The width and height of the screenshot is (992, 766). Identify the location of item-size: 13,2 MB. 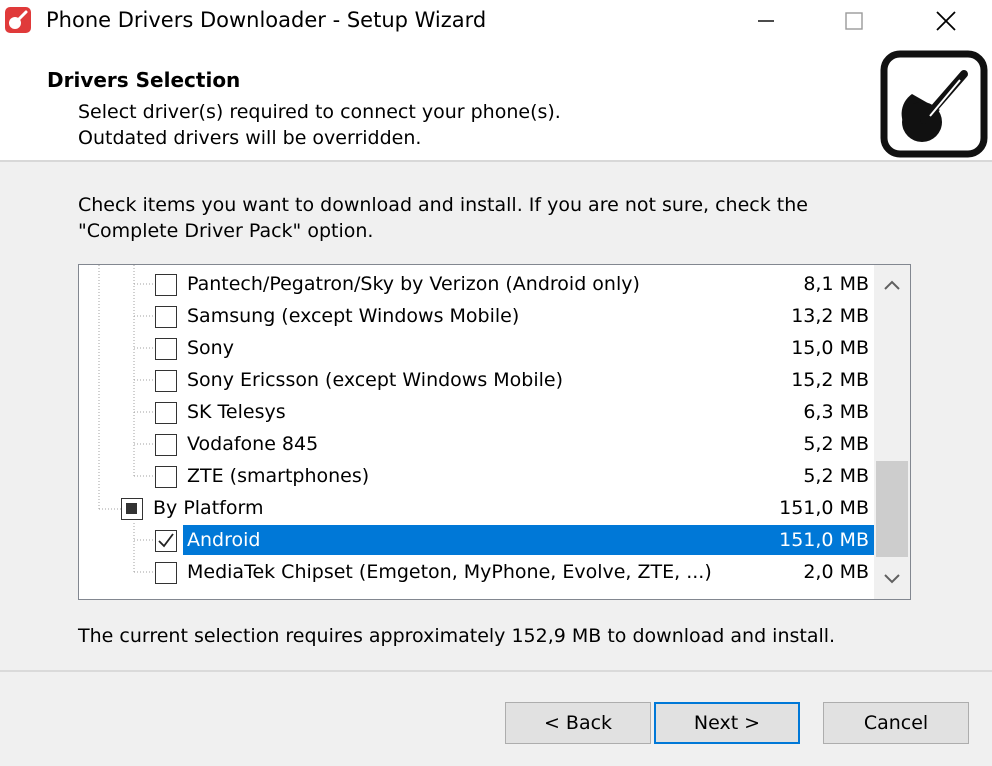
(830, 316).